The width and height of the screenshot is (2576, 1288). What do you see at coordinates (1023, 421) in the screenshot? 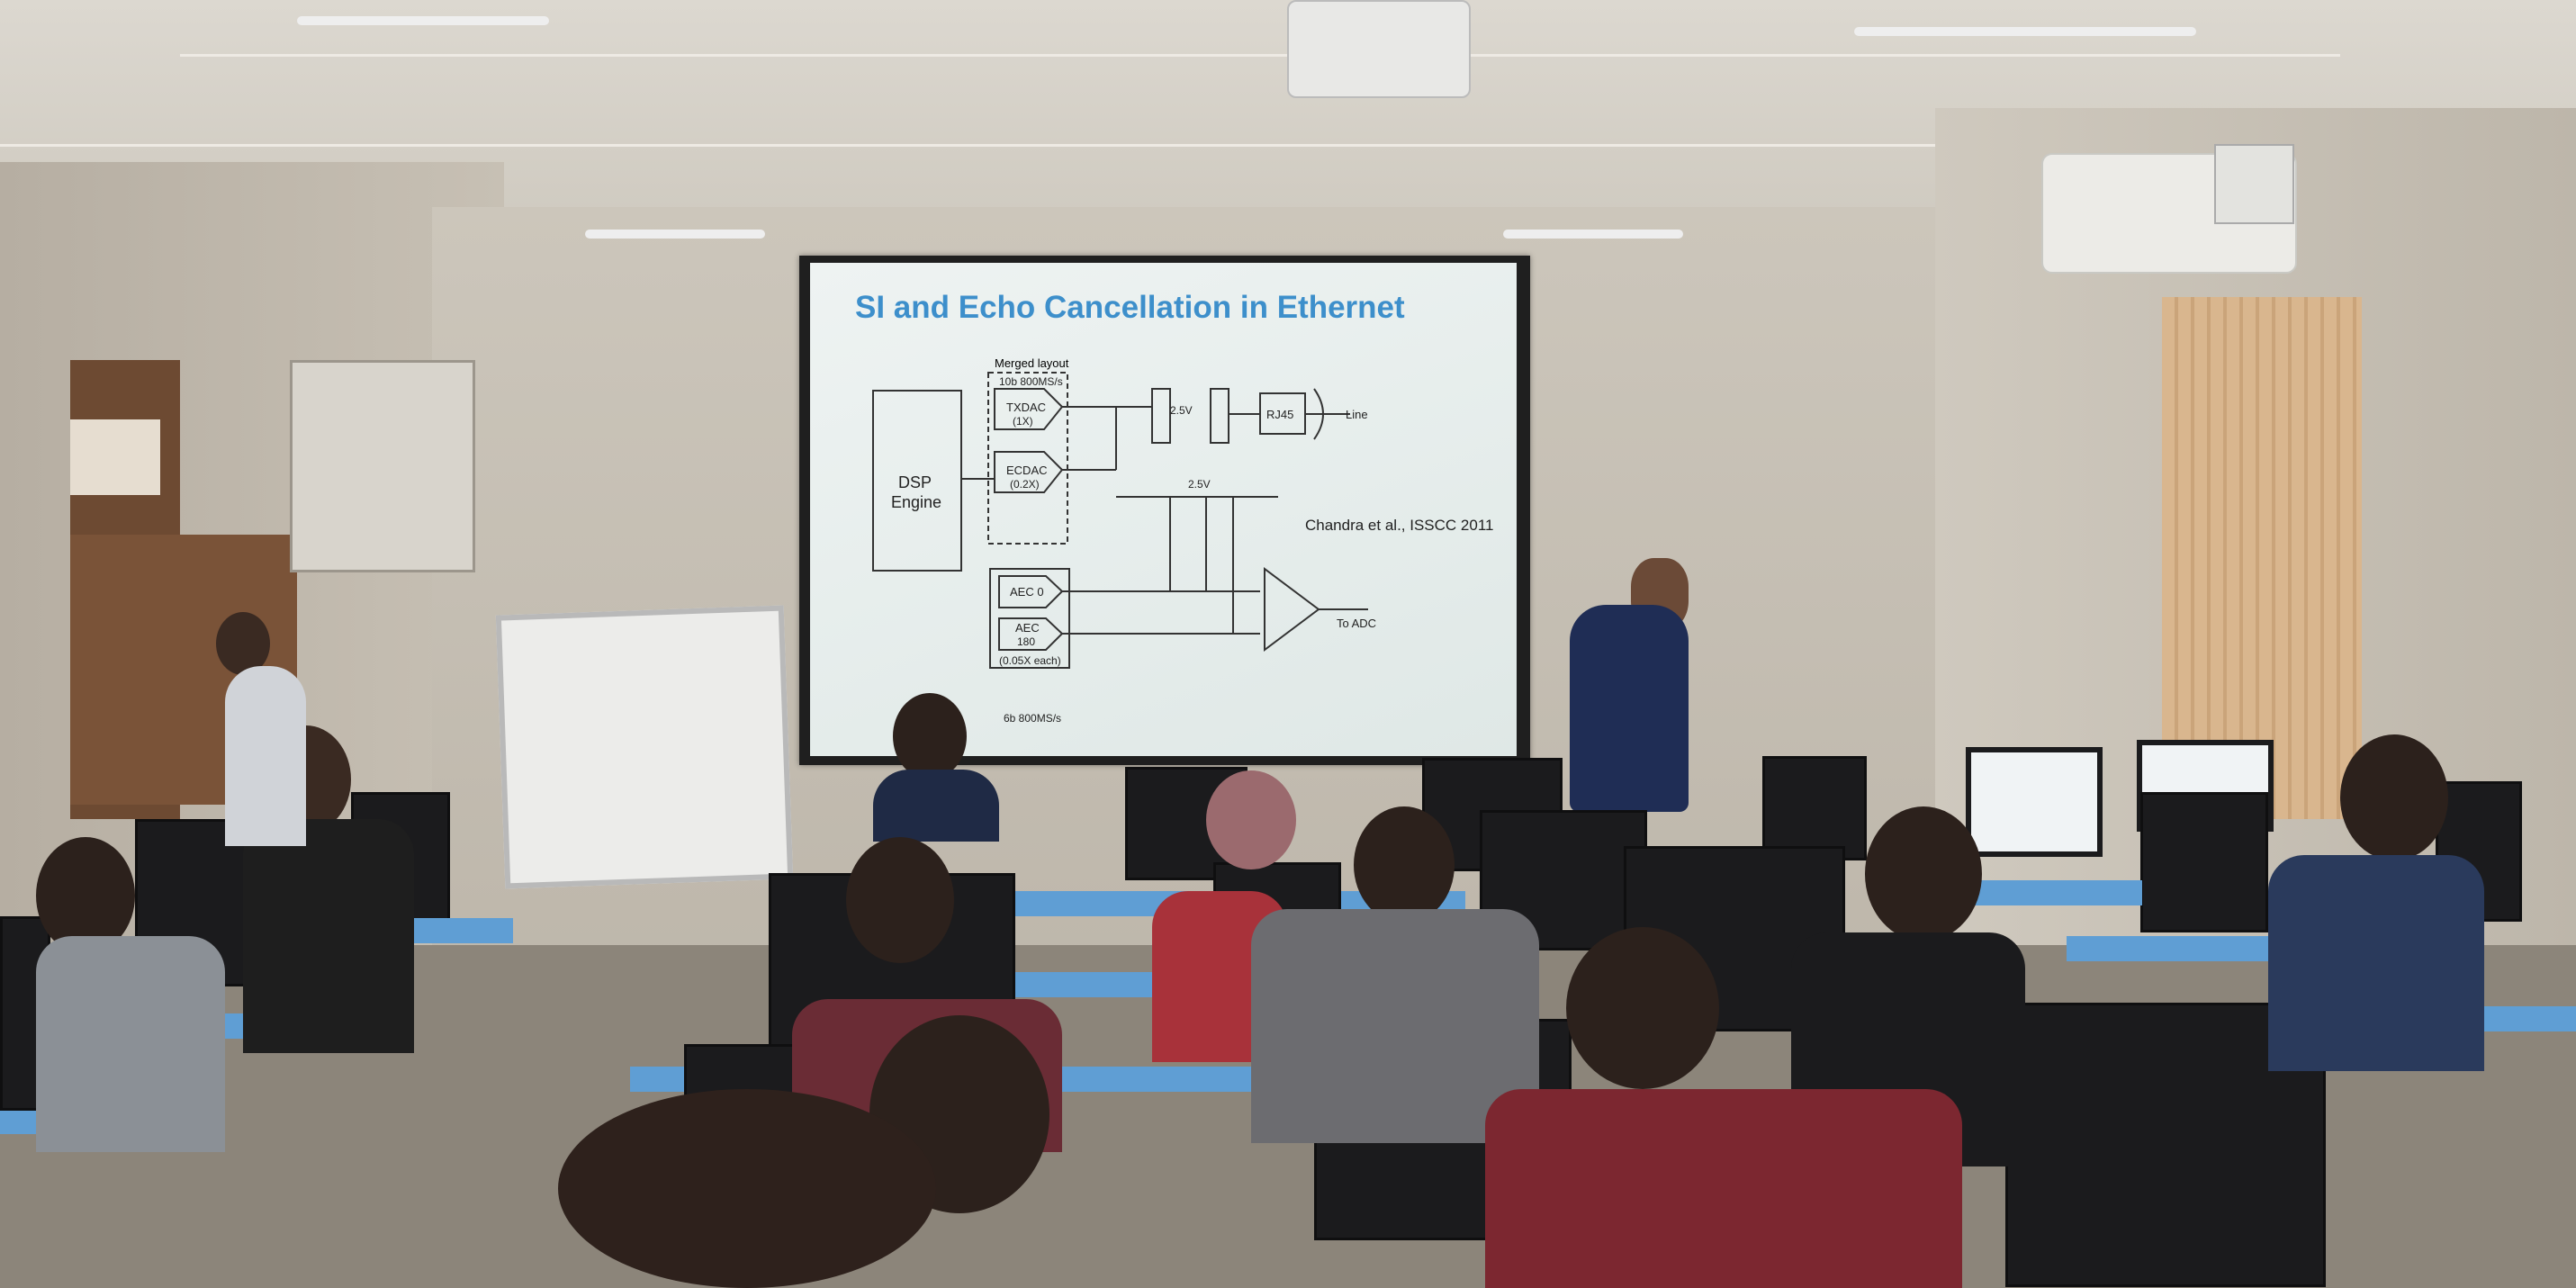
I see `txdac-gain-label: (1X)` at bounding box center [1023, 421].